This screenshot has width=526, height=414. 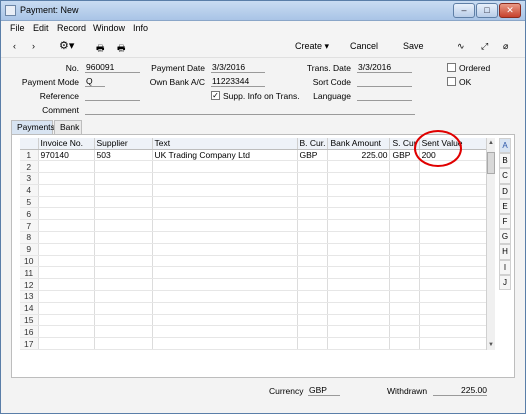 What do you see at coordinates (460, 390) in the screenshot?
I see `withdrawn-field: 225.00` at bounding box center [460, 390].